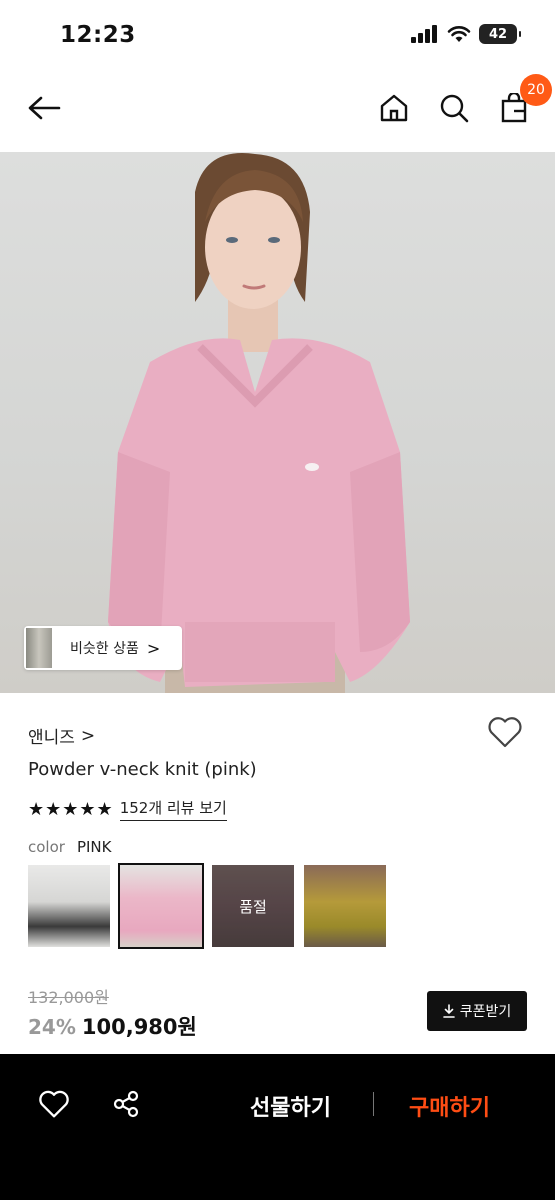  Describe the element at coordinates (71, 809) in the screenshot. I see `star-rating-icon: ★★★★★` at that location.